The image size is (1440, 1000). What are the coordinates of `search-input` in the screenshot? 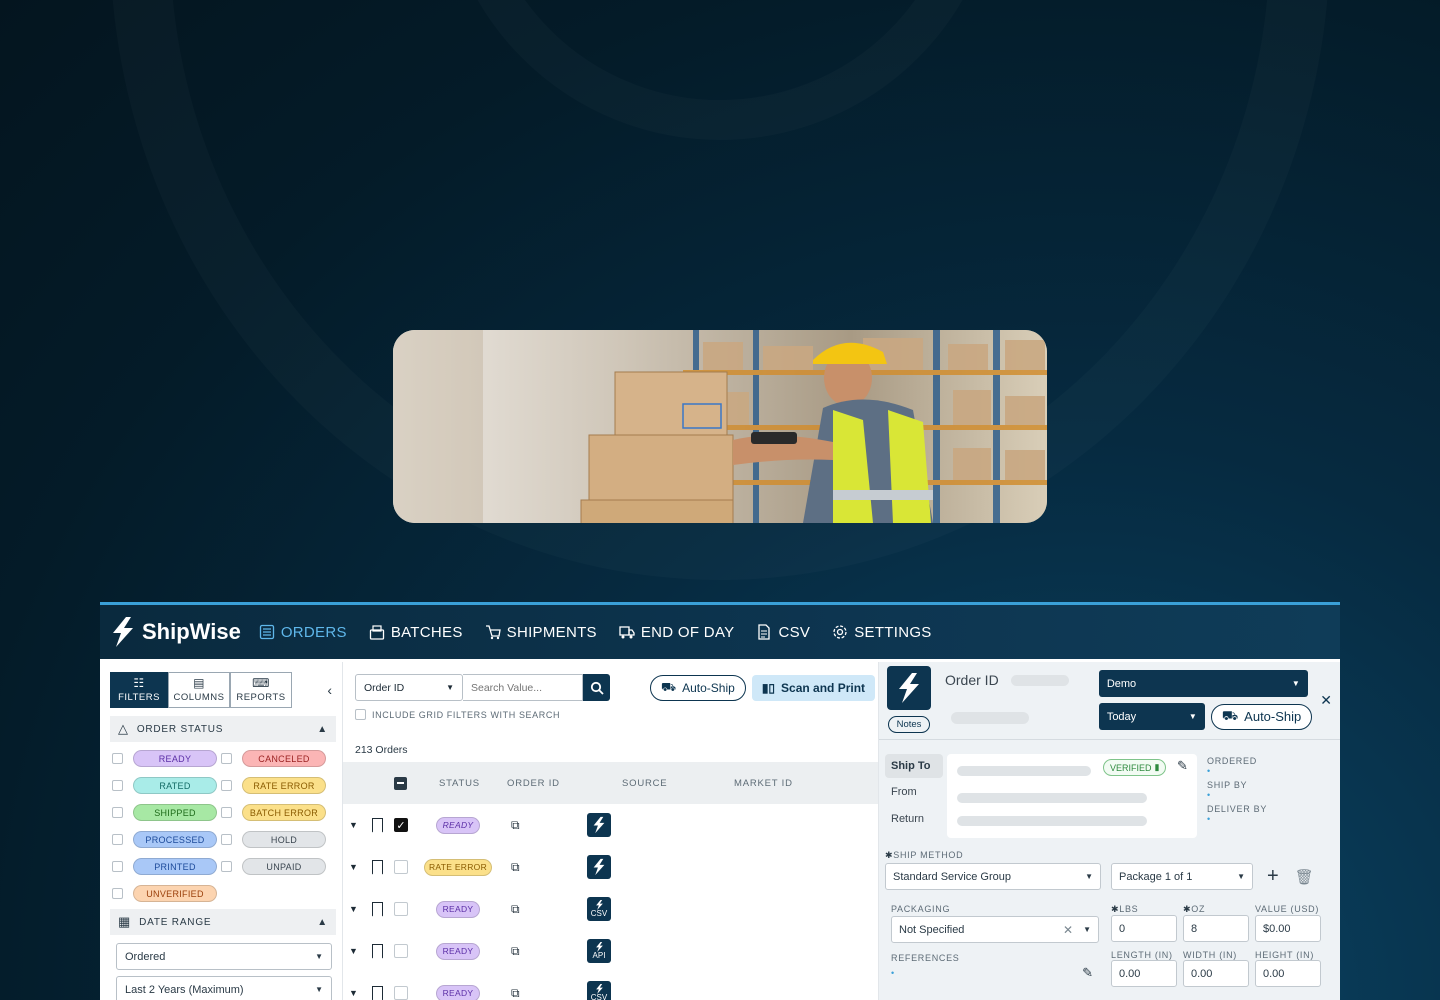 It's located at (523, 687).